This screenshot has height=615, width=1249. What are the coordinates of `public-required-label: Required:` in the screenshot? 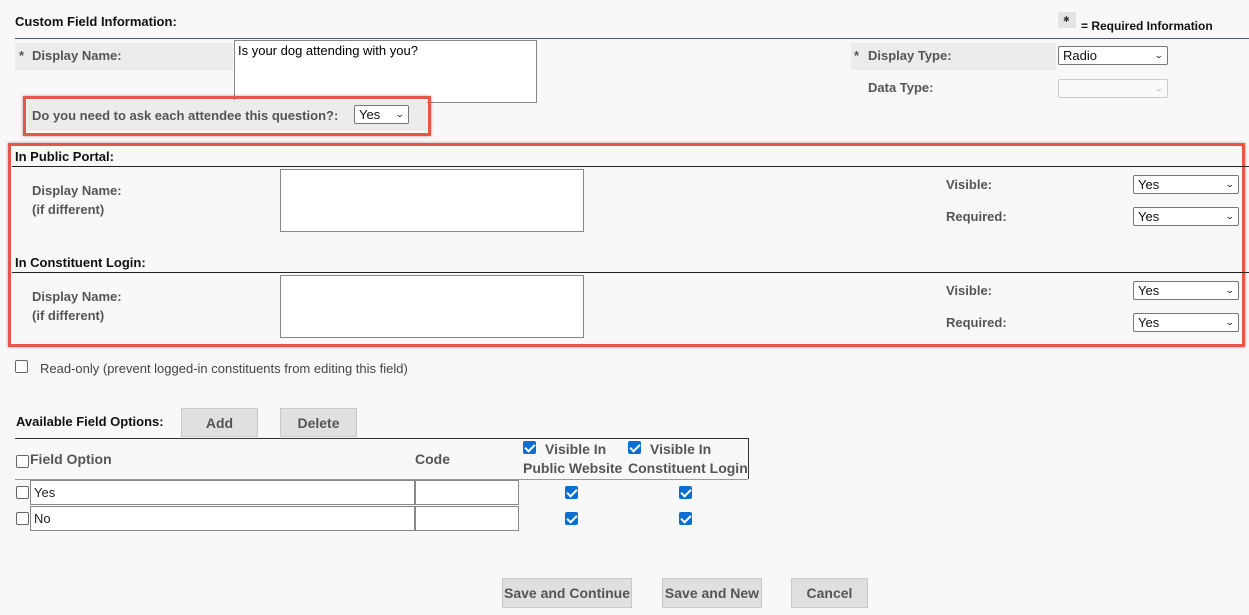 It's located at (976, 216).